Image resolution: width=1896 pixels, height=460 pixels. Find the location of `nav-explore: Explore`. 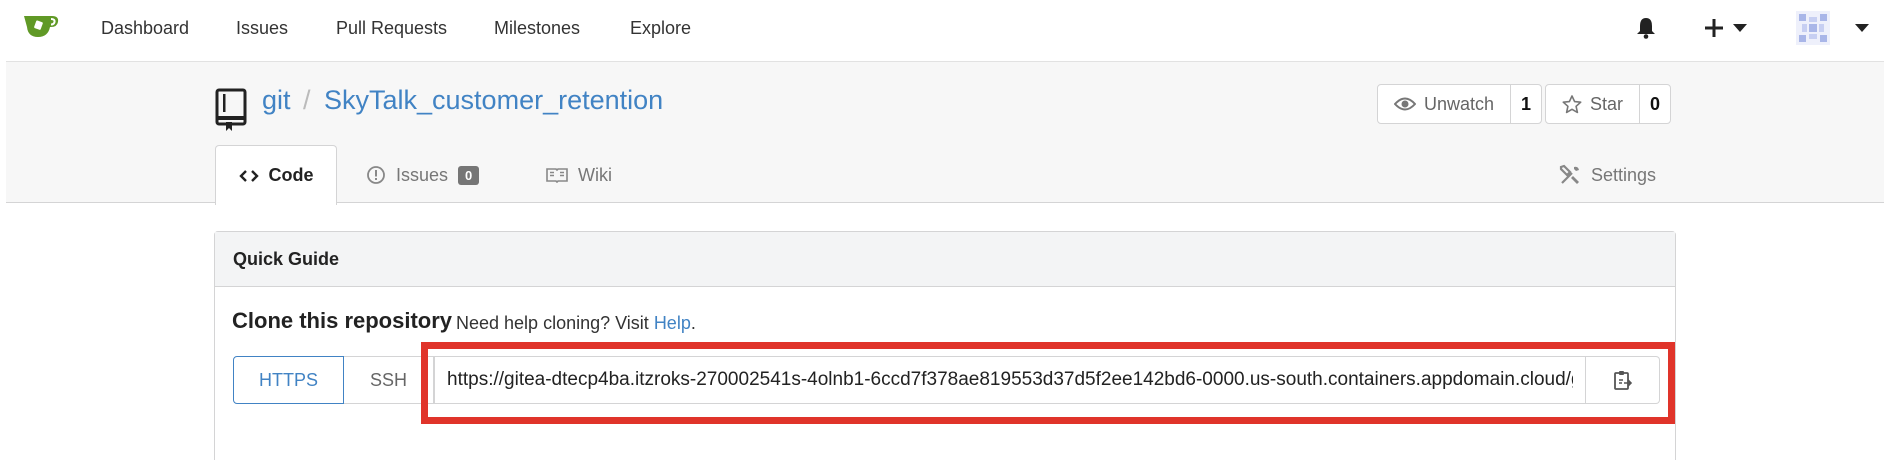

nav-explore: Explore is located at coordinates (660, 28).